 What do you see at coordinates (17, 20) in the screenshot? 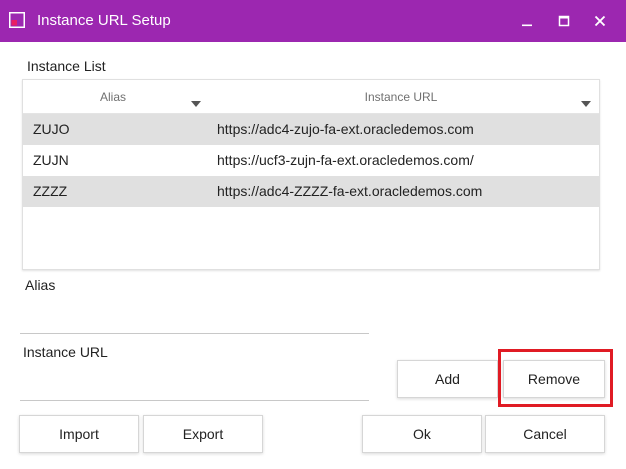
I see `app-window-icon` at bounding box center [17, 20].